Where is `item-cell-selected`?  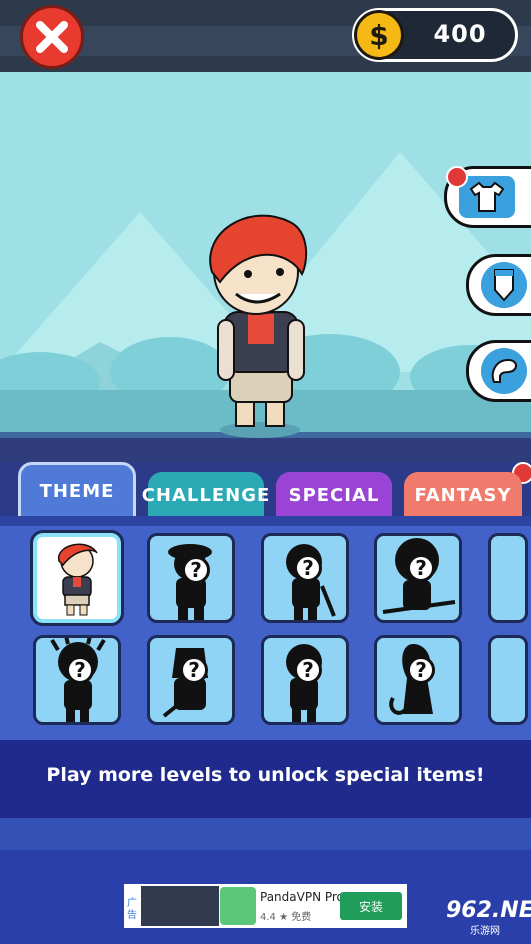
item-cell-selected is located at coordinates (77, 578).